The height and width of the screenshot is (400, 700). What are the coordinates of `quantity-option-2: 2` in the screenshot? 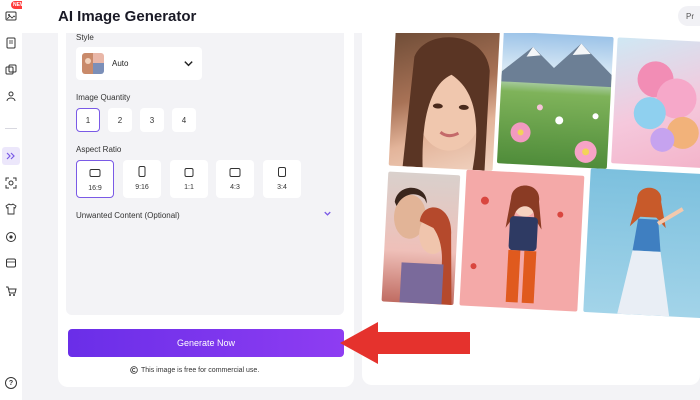 It's located at (120, 120).